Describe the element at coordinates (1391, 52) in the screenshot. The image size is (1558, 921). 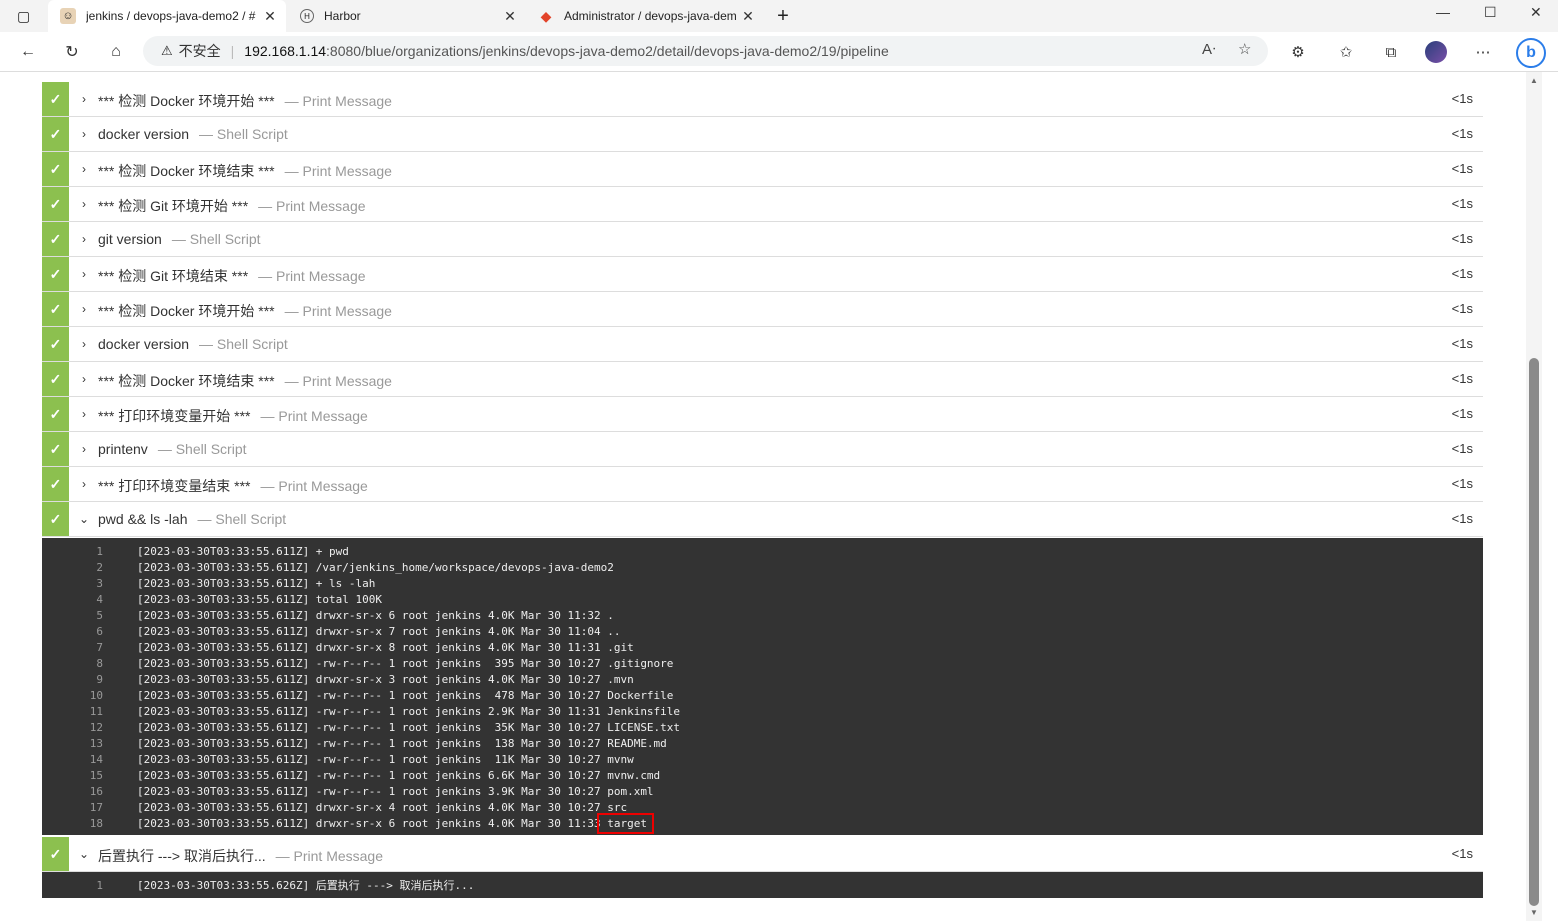
I see `collections-icon: ⧉` at that location.